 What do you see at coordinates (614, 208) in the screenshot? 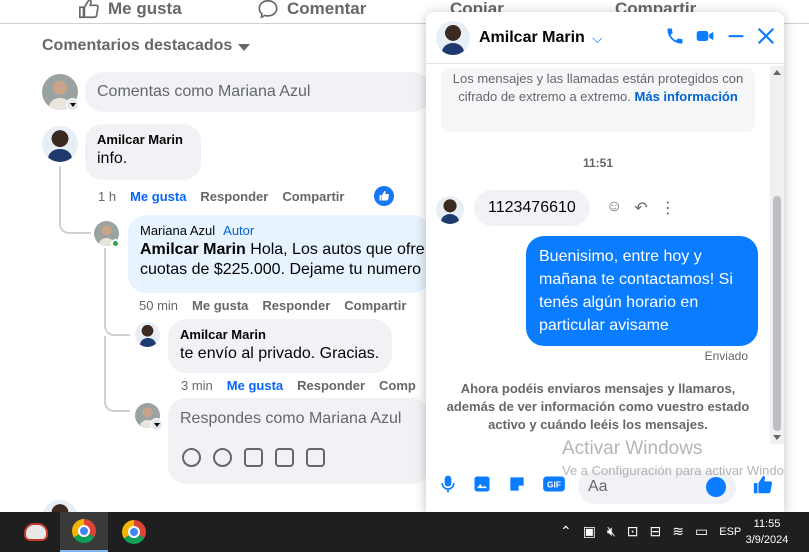
I see `react-emoji-icon: ☺` at bounding box center [614, 208].